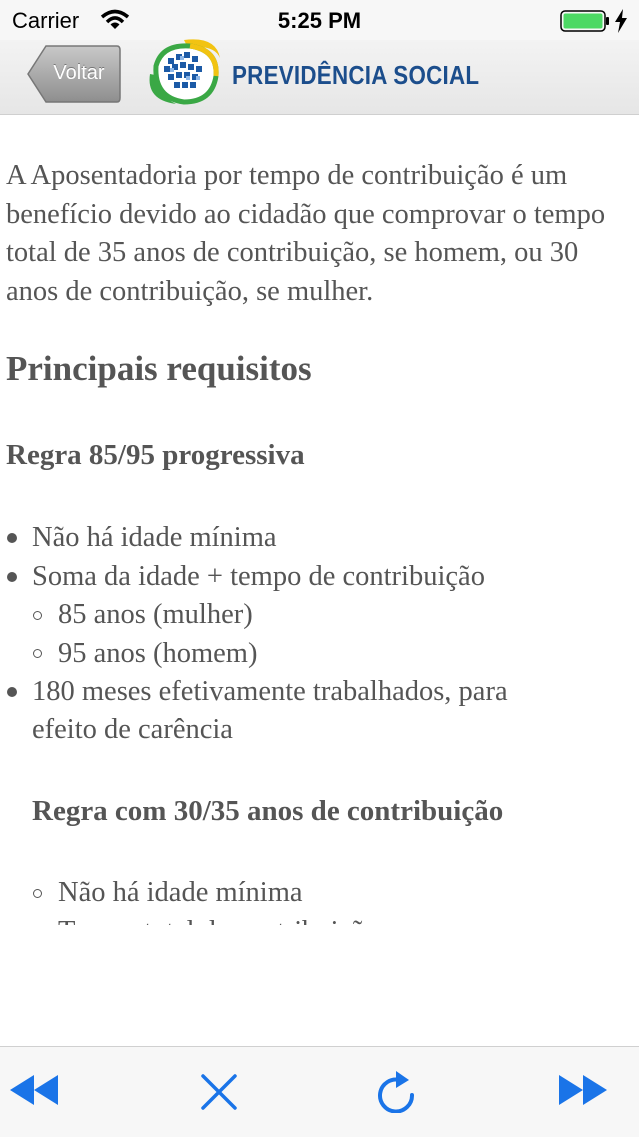 The height and width of the screenshot is (1137, 639). What do you see at coordinates (319, 1091) in the screenshot?
I see `browser-toolbar` at bounding box center [319, 1091].